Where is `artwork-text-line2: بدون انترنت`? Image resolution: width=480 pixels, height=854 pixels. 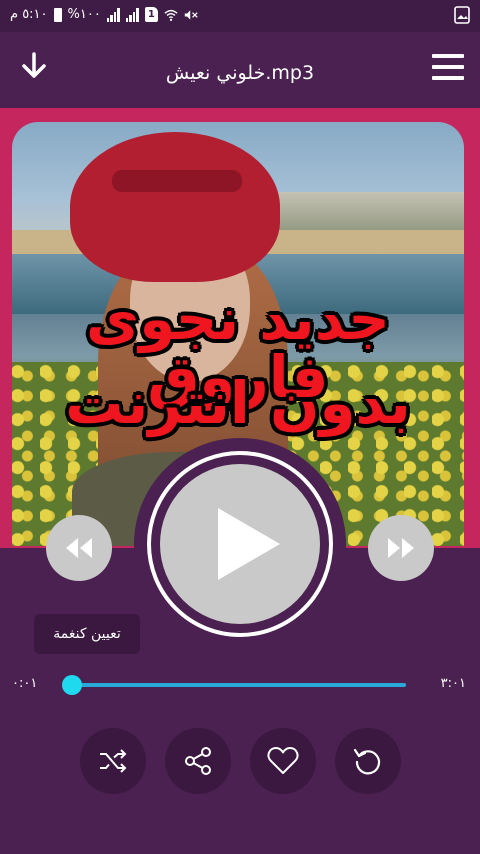
artwork-text-line2: بدون انترنت is located at coordinates (238, 403).